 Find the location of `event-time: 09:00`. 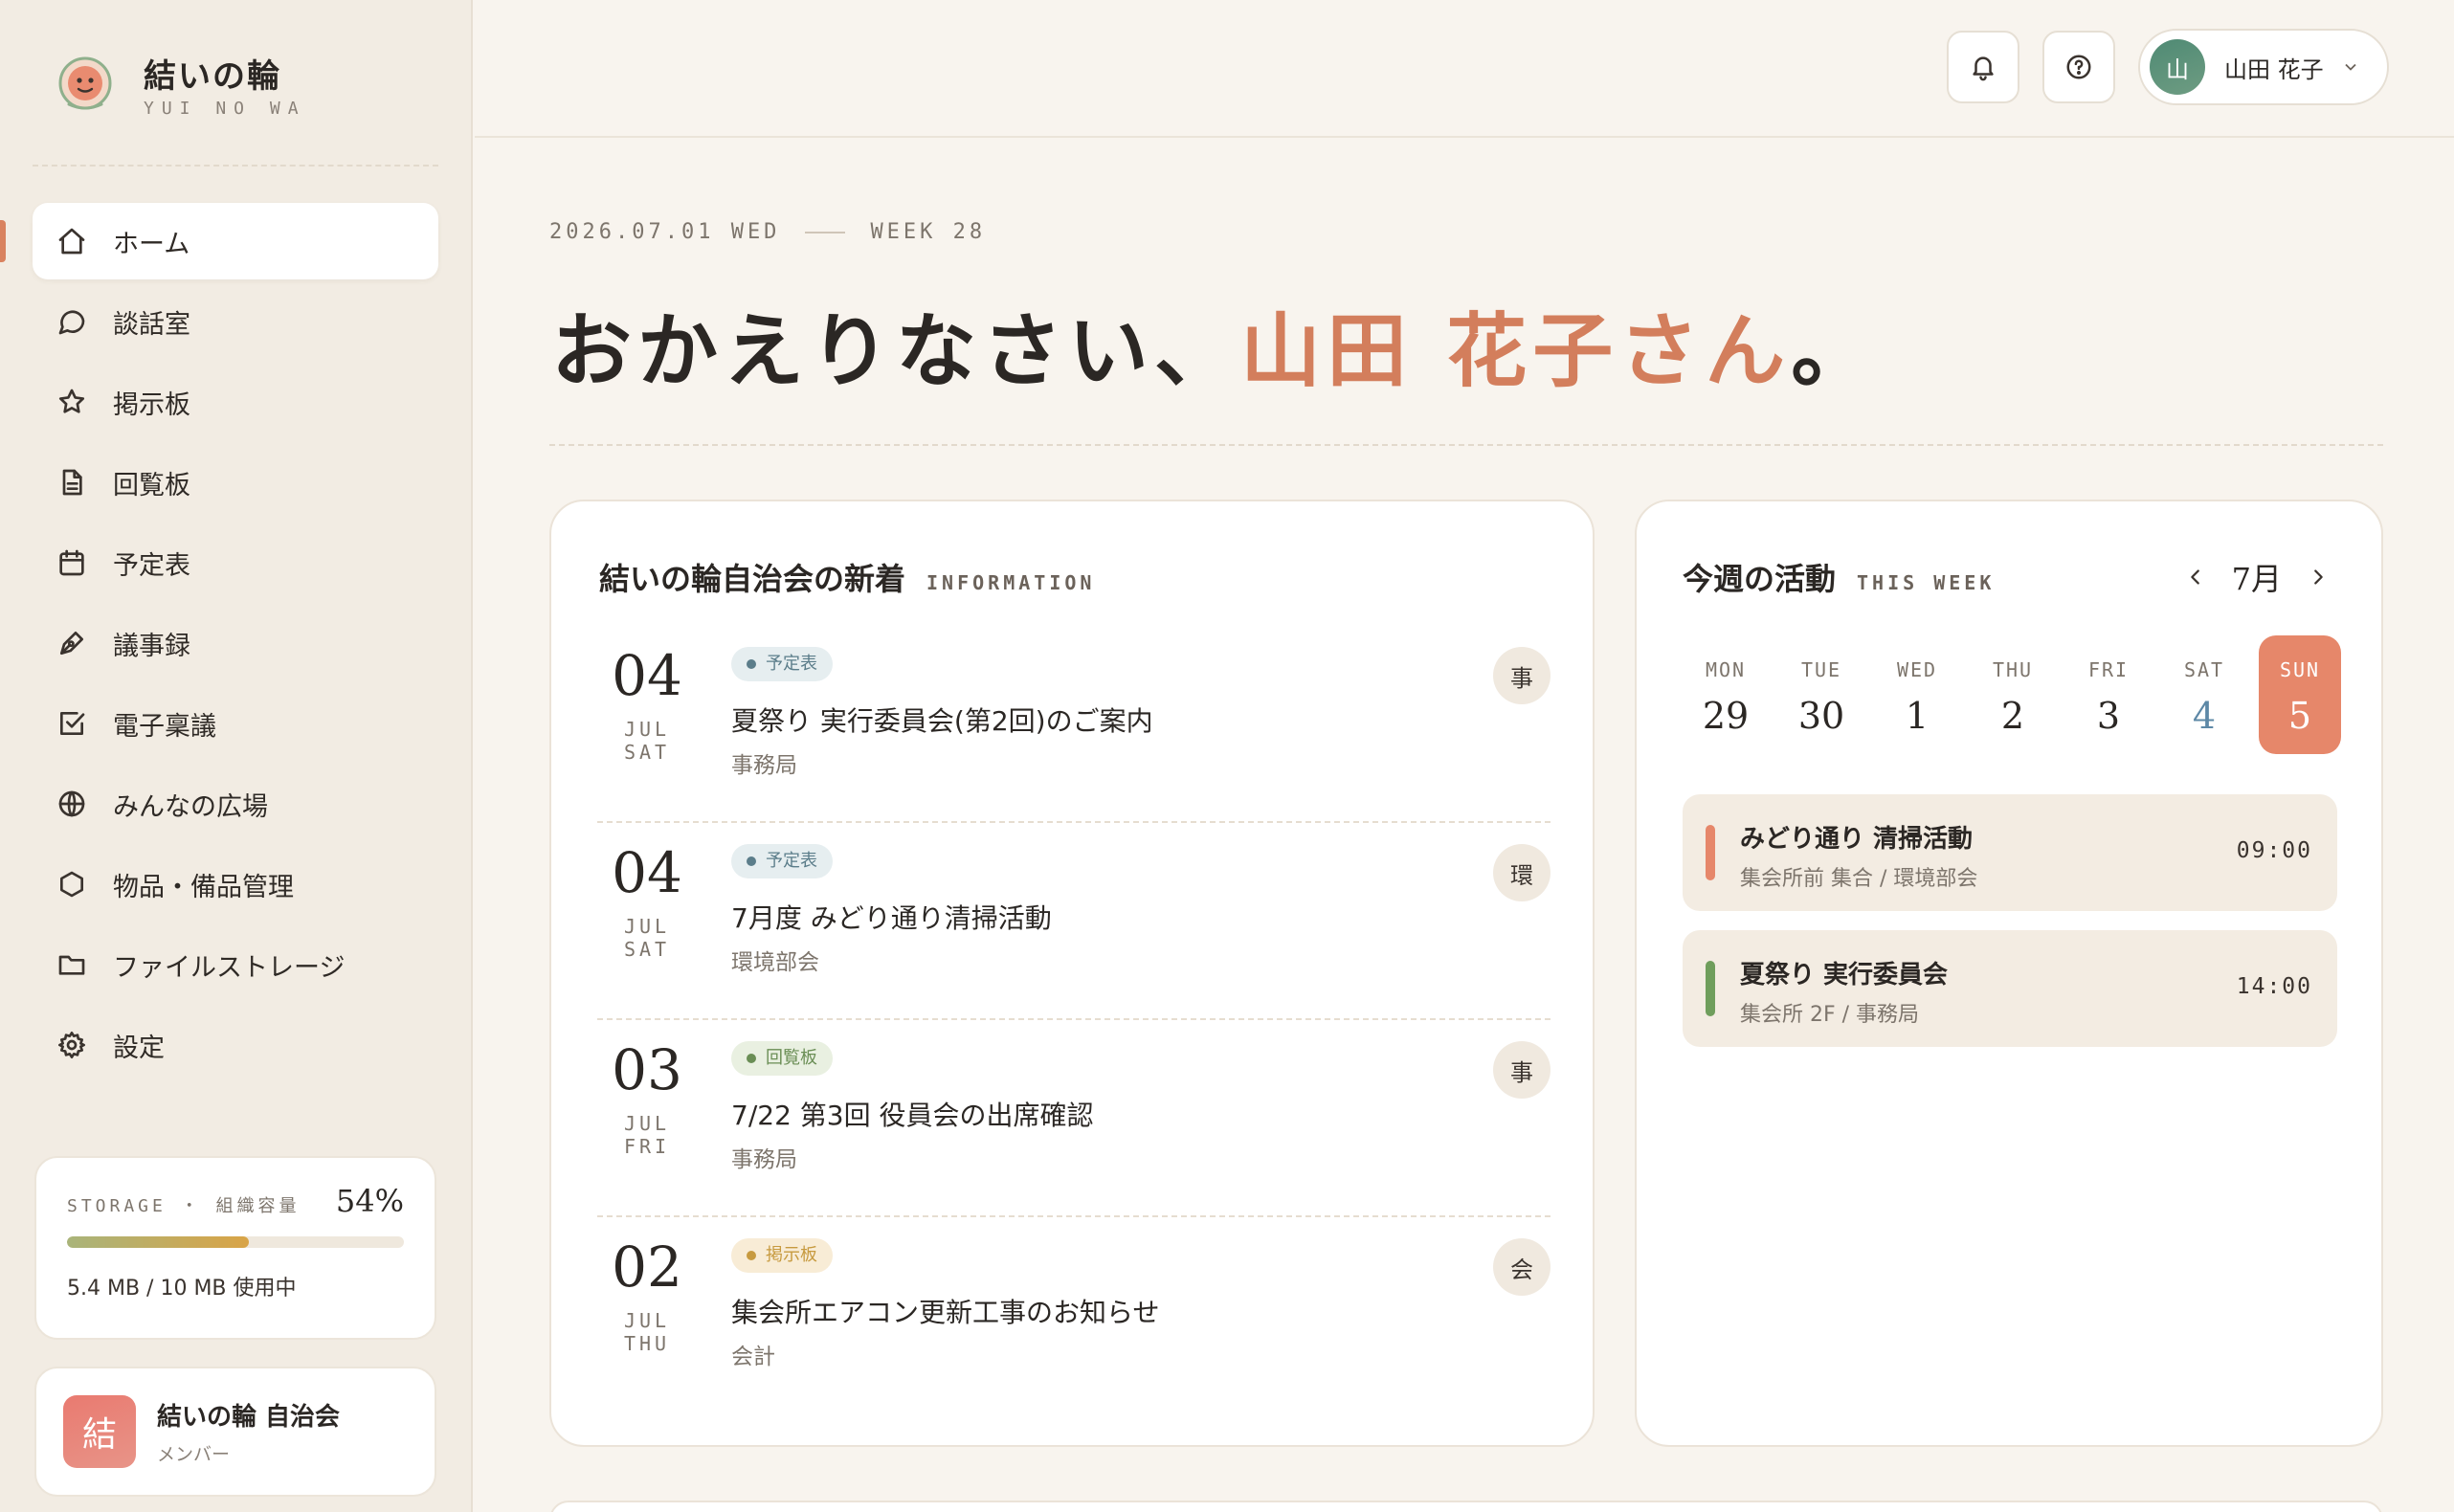

event-time: 09:00 is located at coordinates (2274, 850).